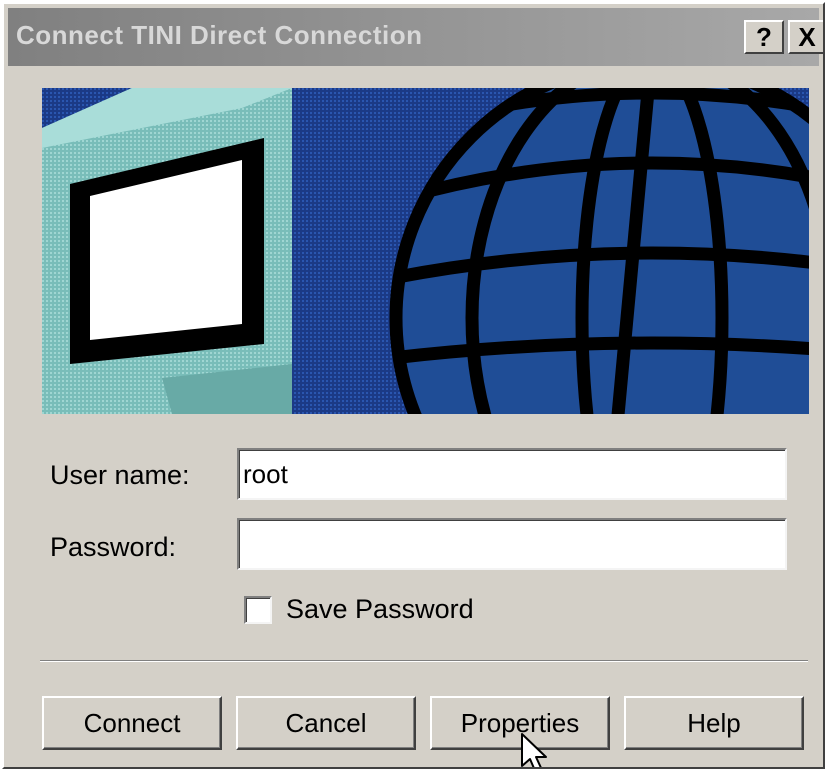 The height and width of the screenshot is (771, 827). Describe the element at coordinates (132, 723) in the screenshot. I see `connect-button: Connect` at that location.